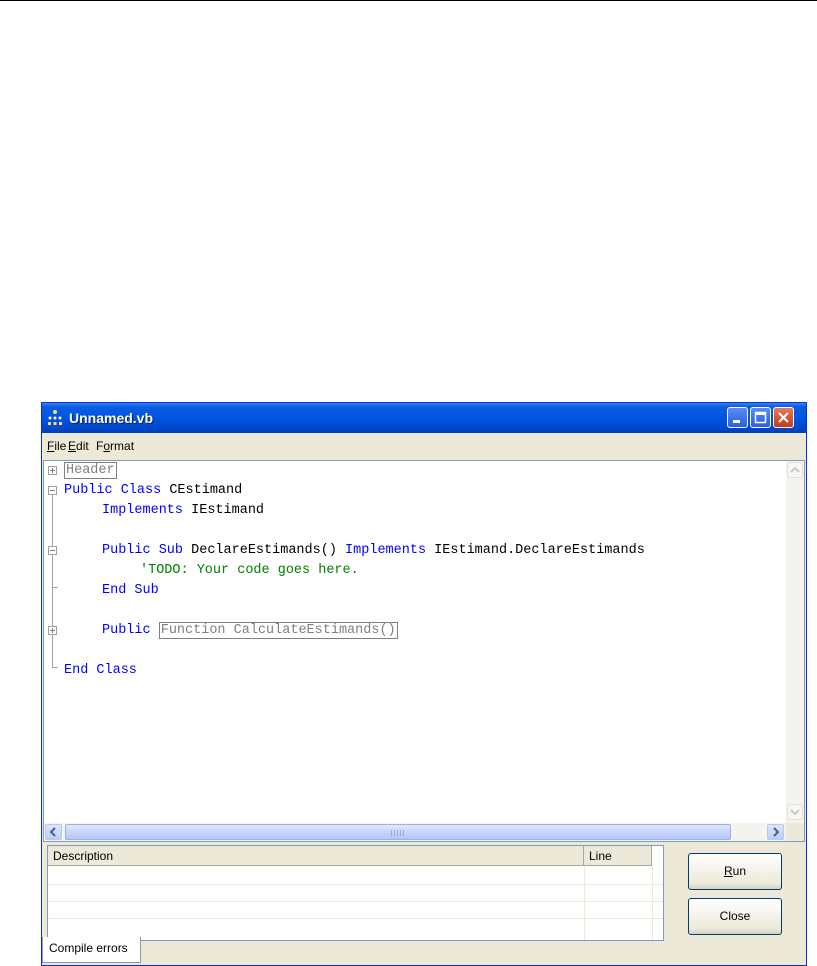 This screenshot has height=966, width=817. Describe the element at coordinates (736, 421) in the screenshot. I see `minimize-icon` at that location.